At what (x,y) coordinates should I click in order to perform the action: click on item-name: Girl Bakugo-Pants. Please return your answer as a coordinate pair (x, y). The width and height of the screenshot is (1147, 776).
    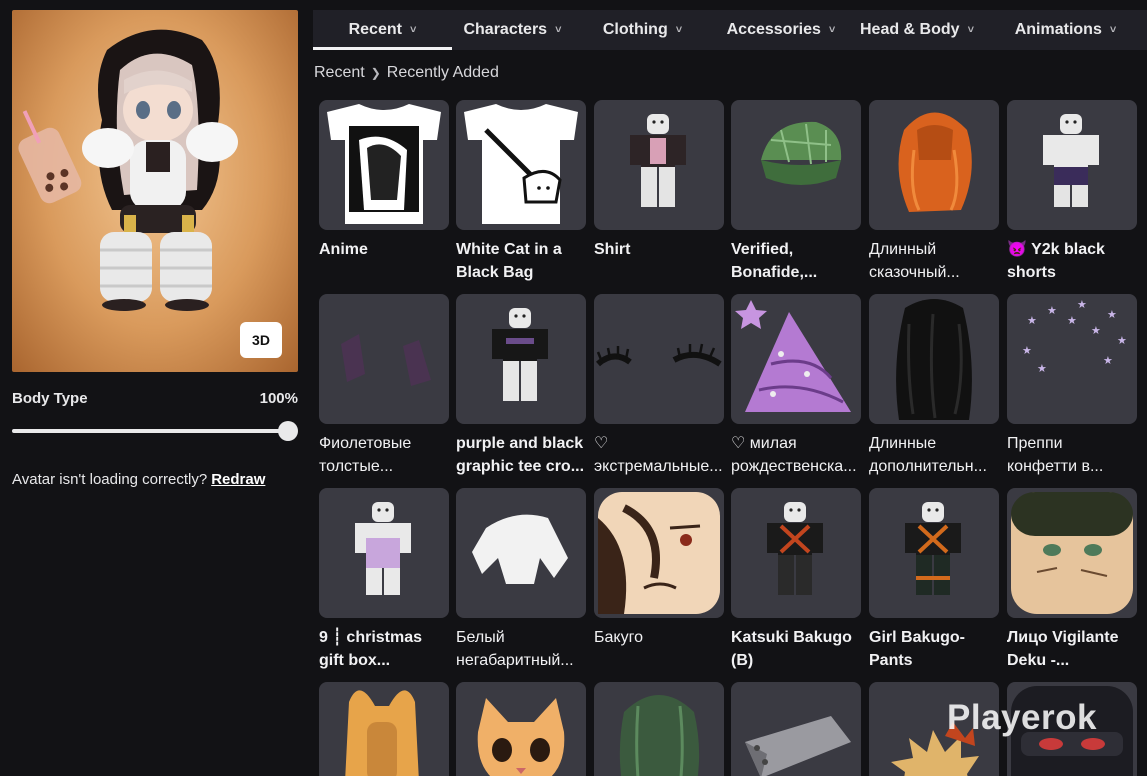
    Looking at the image, I should click on (917, 649).